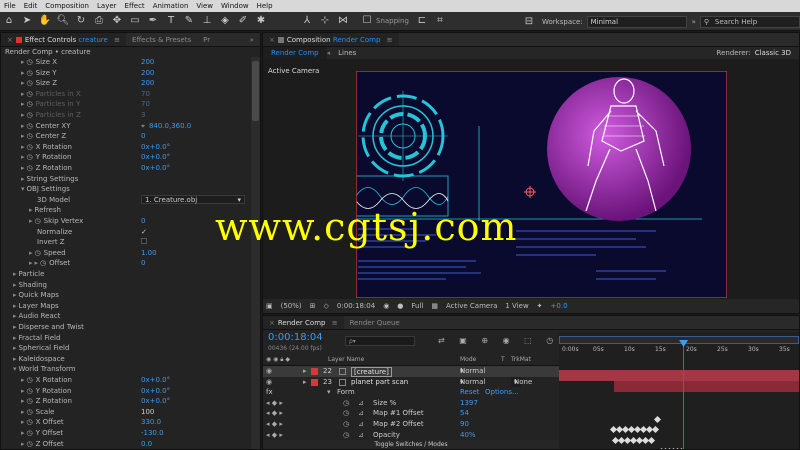  Describe the element at coordinates (149, 253) in the screenshot. I see `effect-property-value: 1.00` at that location.